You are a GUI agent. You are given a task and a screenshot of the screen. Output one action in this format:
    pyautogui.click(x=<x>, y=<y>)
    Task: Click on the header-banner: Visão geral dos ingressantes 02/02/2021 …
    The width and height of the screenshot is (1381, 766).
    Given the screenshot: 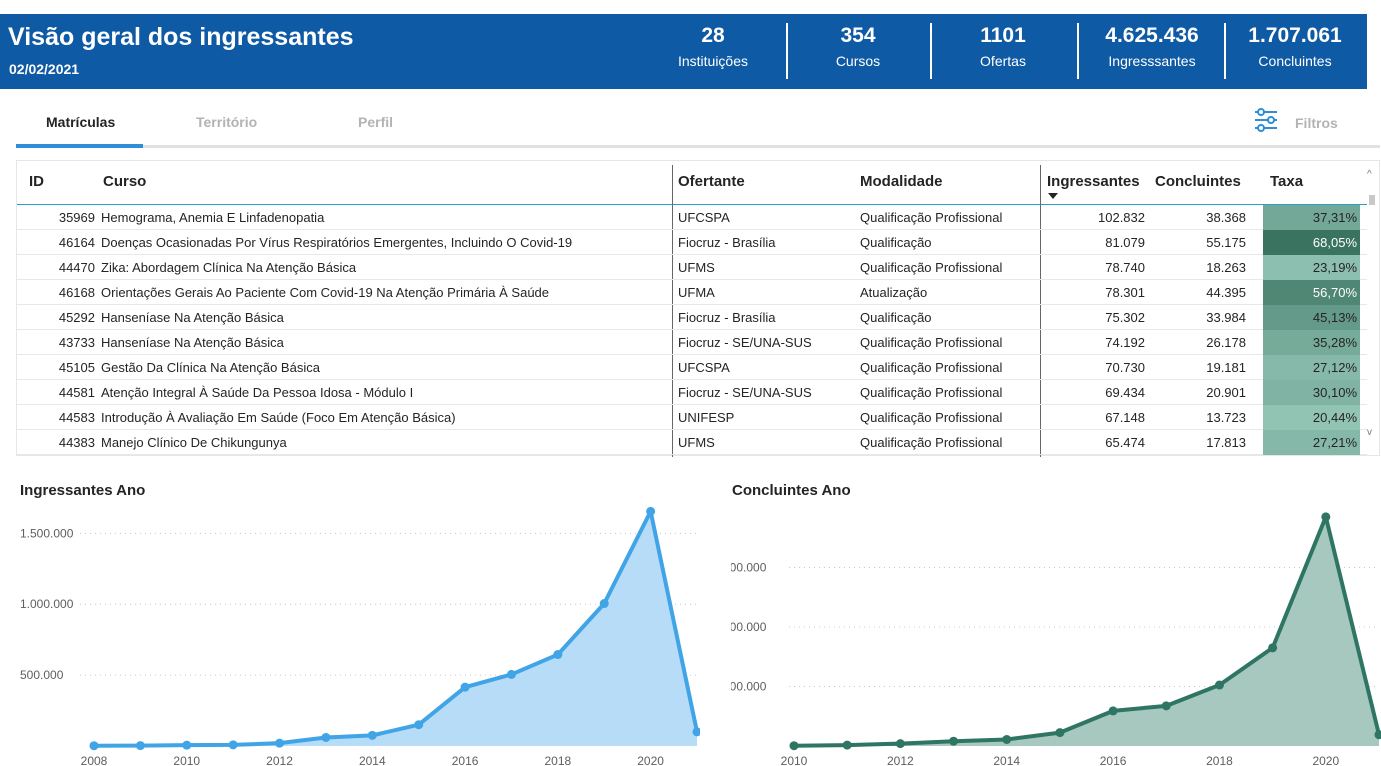 What is the action you would take?
    pyautogui.click(x=683, y=51)
    